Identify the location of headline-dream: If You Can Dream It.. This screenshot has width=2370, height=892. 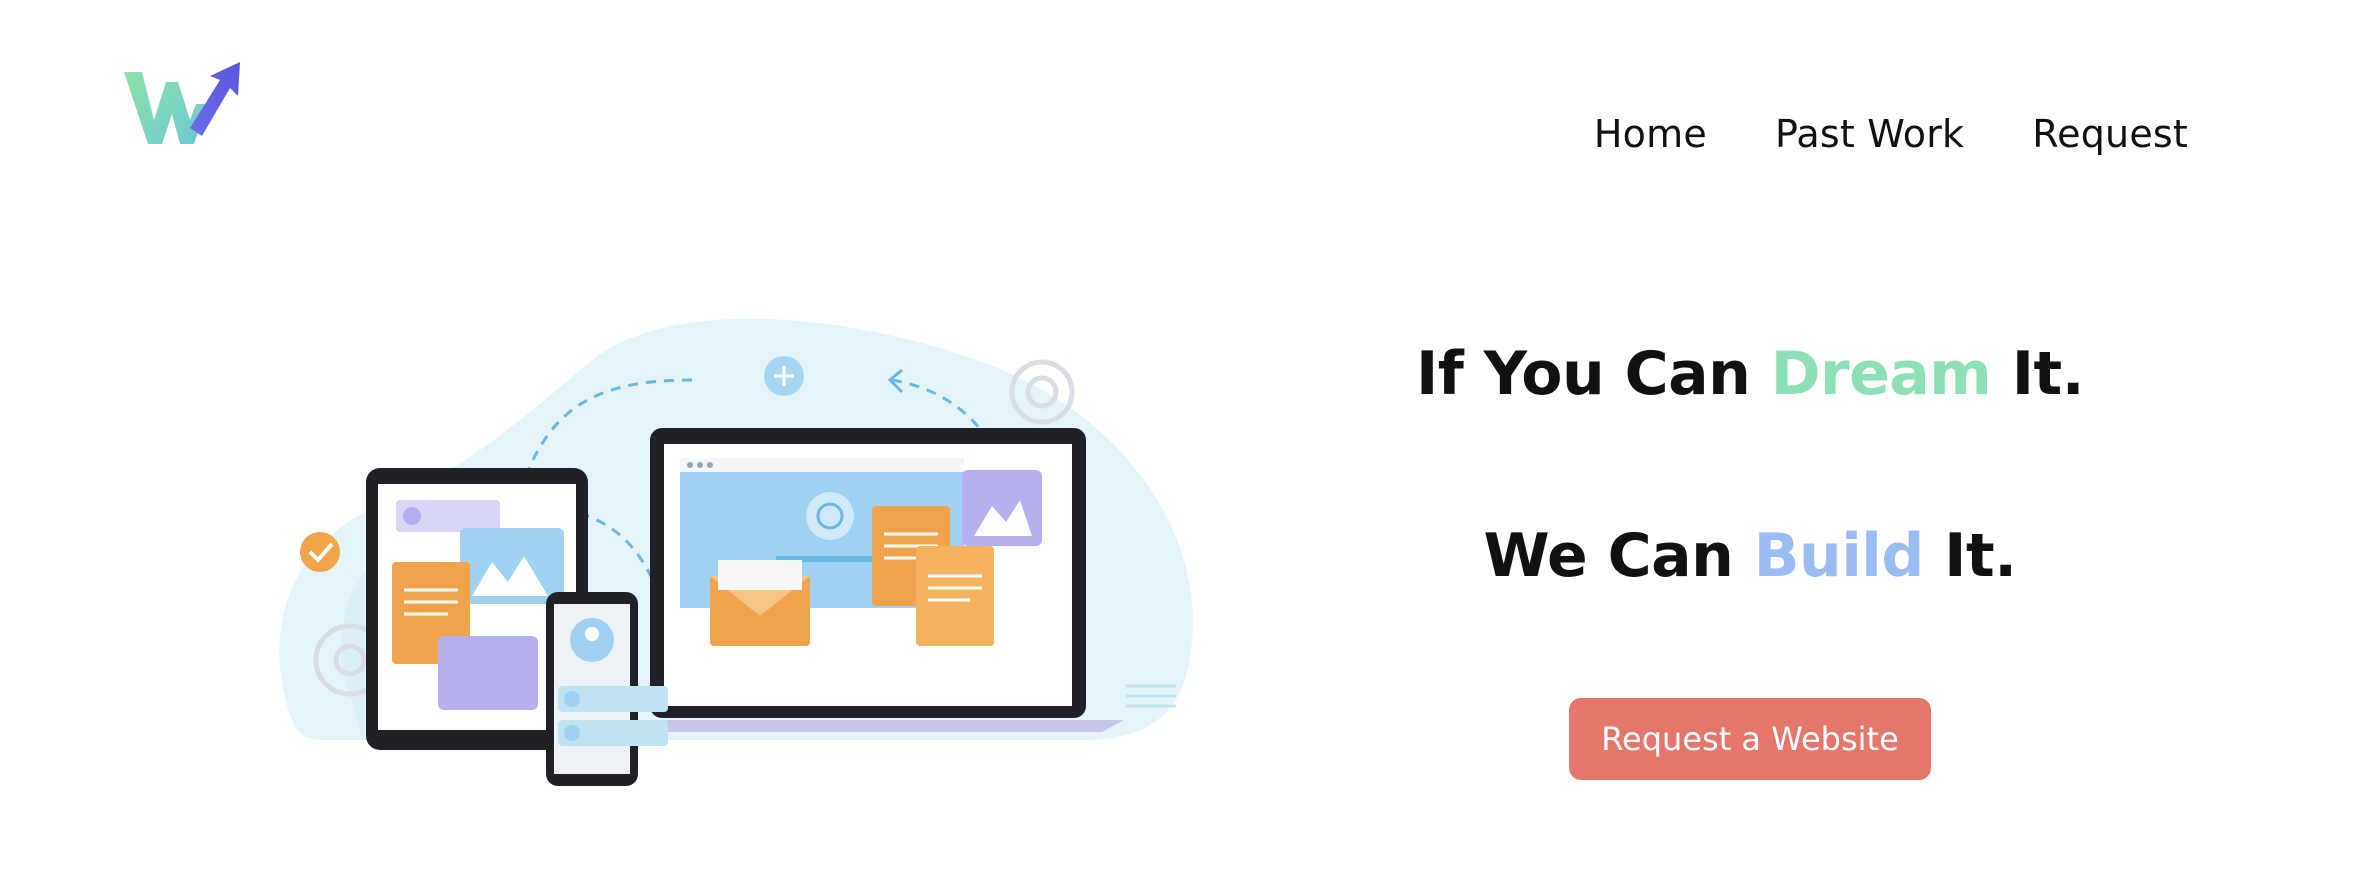
(1750, 374).